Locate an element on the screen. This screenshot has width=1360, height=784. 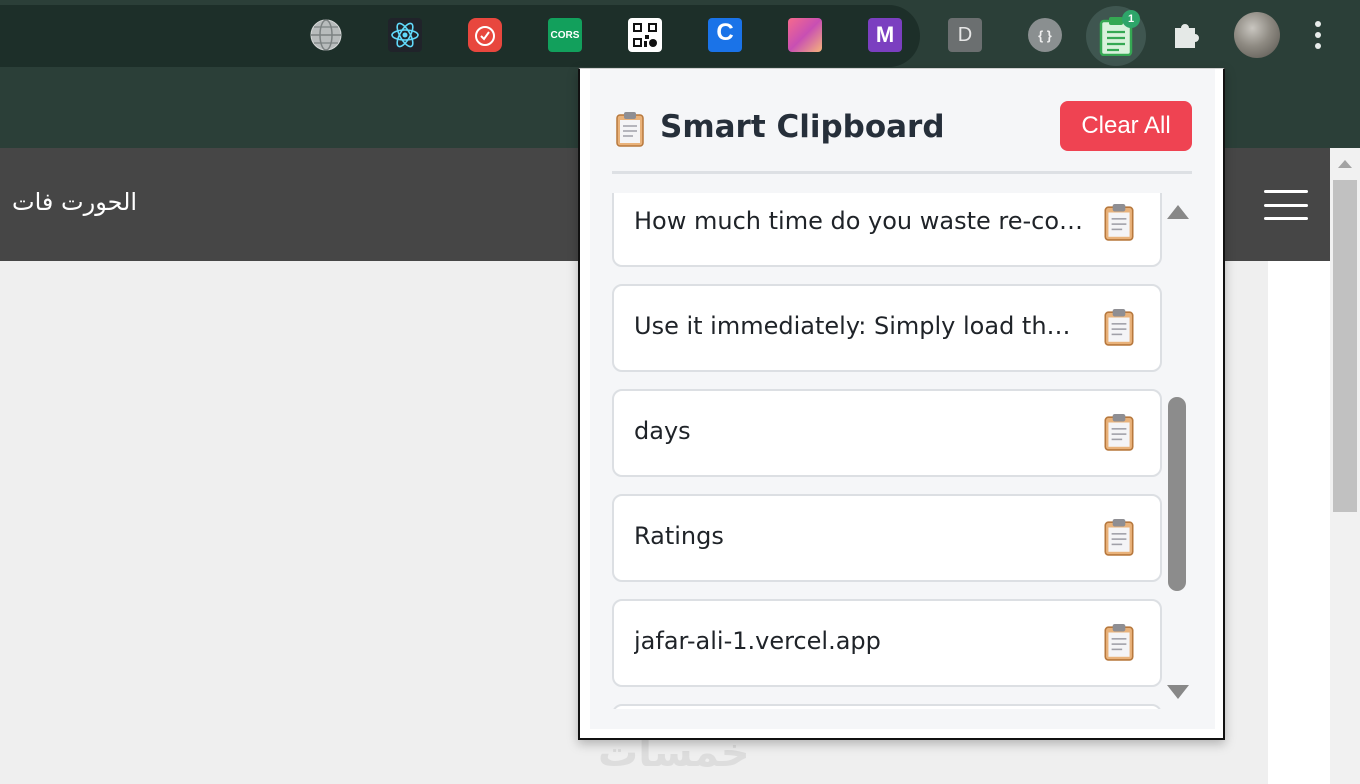
page-scrollbar is located at coordinates (1345, 466).